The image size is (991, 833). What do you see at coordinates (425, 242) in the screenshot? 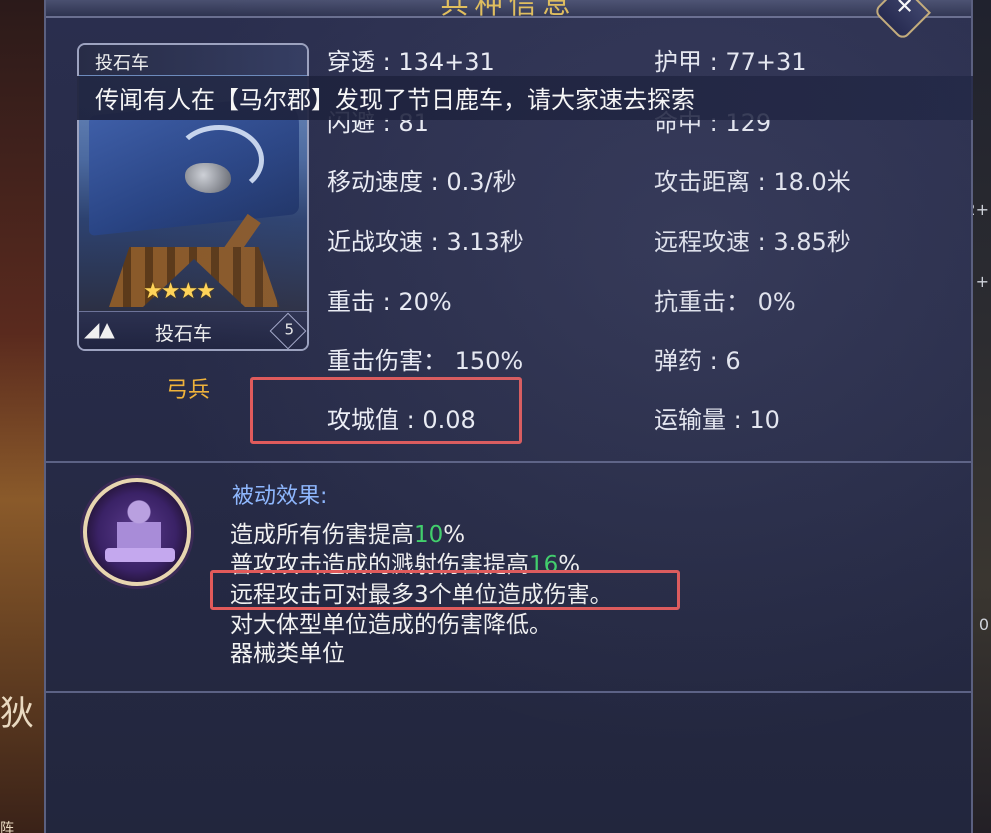
I see `stat-melee-speed: 近战攻速 : 3.13秒` at bounding box center [425, 242].